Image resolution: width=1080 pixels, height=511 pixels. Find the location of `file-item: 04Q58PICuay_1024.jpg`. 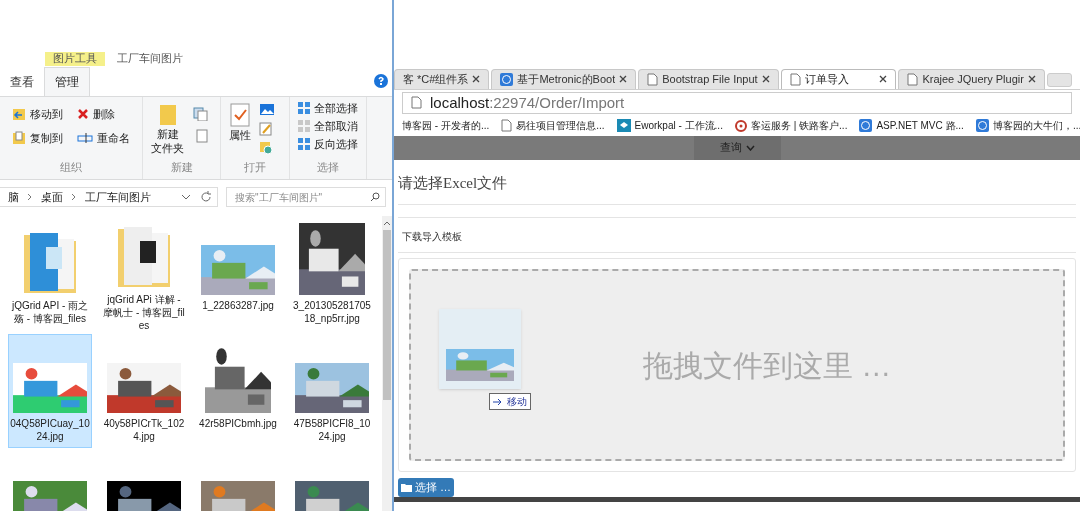

file-item: 04Q58PICuay_1024.jpg is located at coordinates (50, 391).